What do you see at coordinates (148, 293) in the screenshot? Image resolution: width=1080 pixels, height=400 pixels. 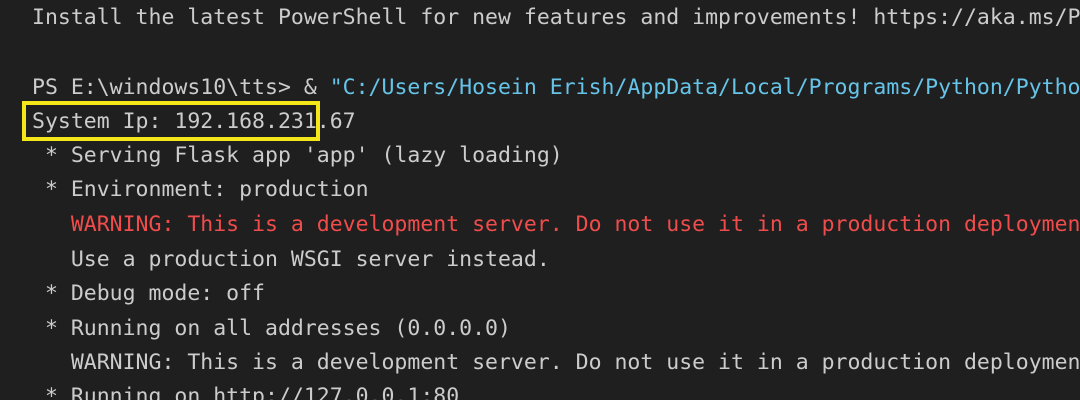 I see `debug-mode-line: * Debug mode: off` at bounding box center [148, 293].